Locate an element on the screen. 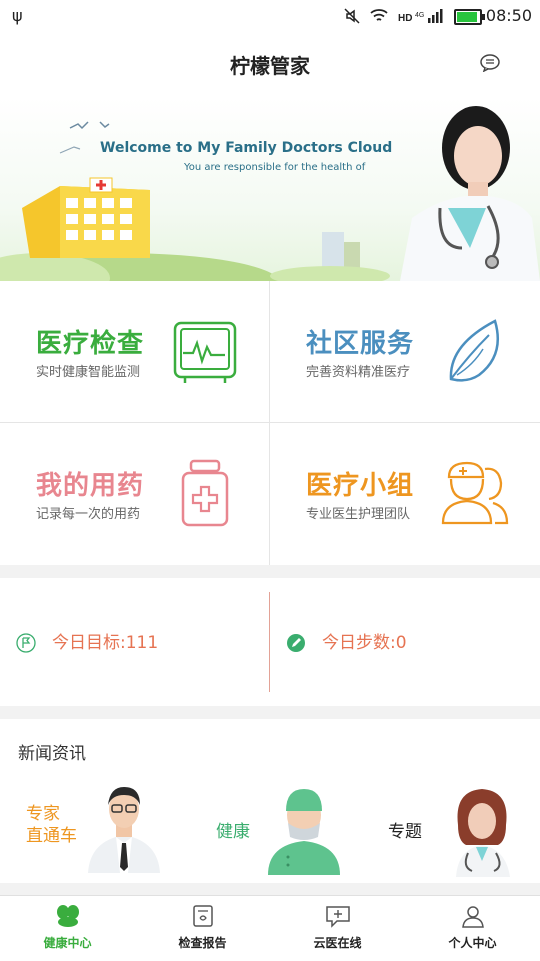 This screenshot has width=540, height=961. daily-steps: 今日步数:0 is located at coordinates (346, 640).